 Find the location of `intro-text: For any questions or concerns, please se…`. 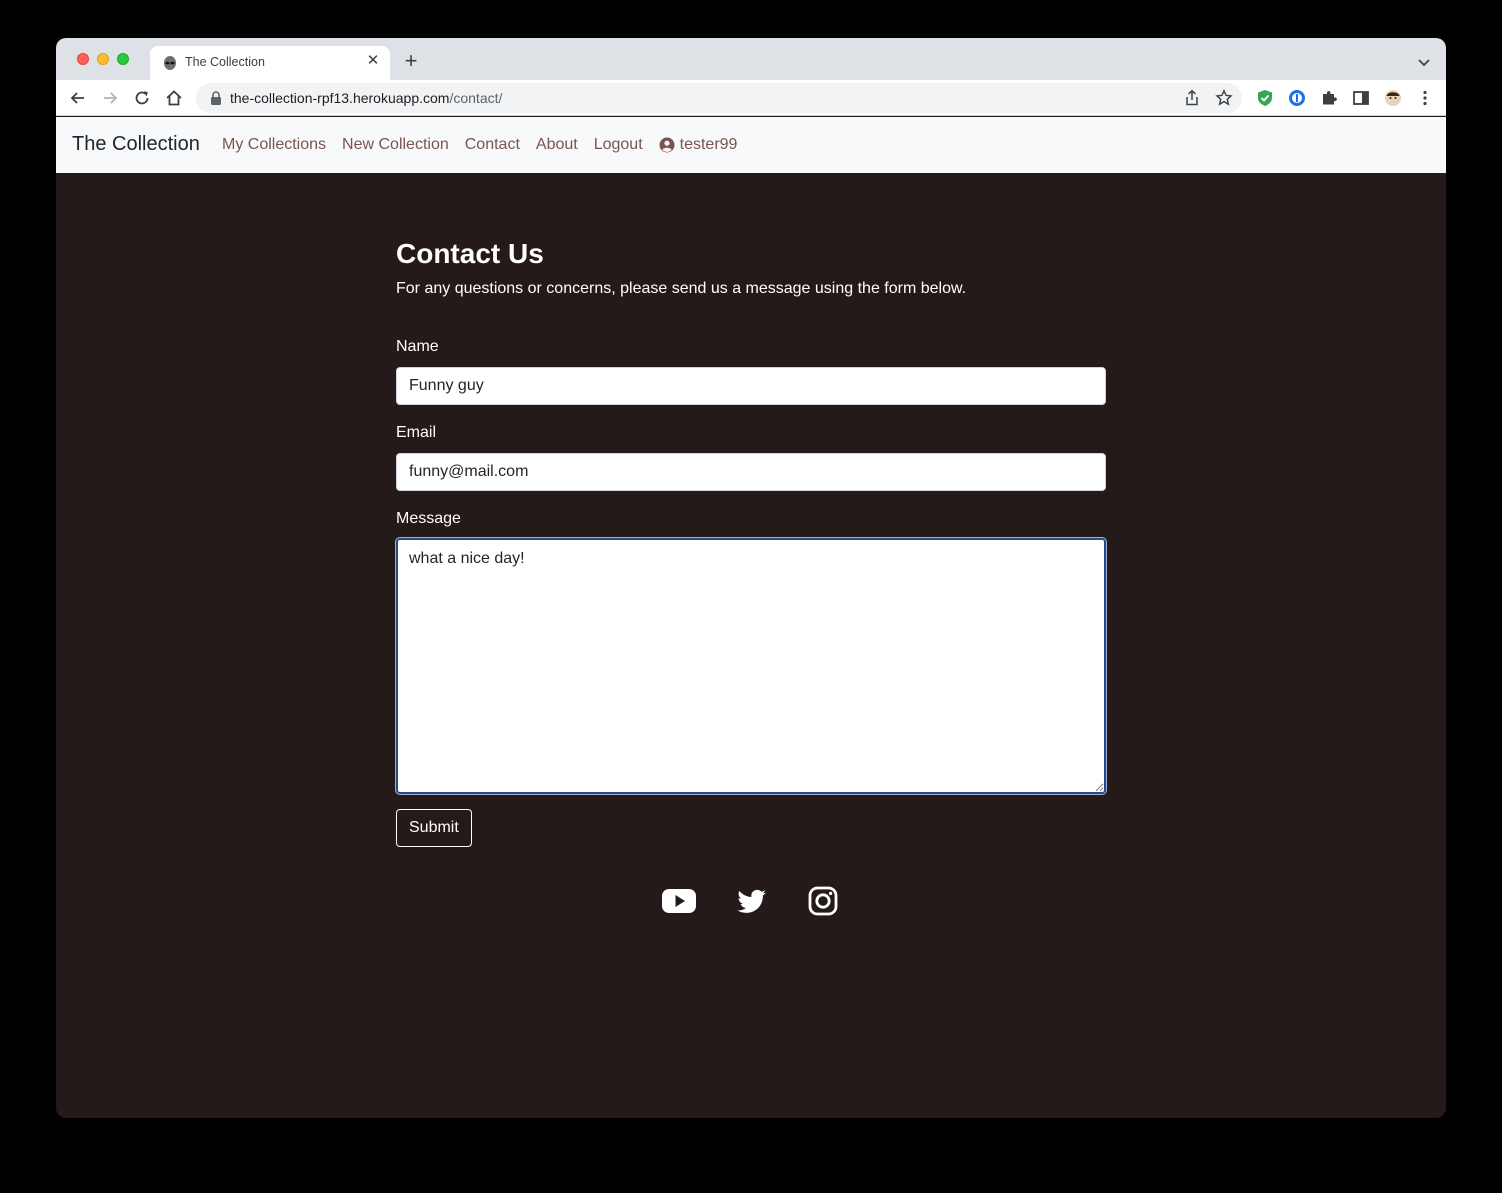

intro-text: For any questions or concerns, please se… is located at coordinates (681, 288).